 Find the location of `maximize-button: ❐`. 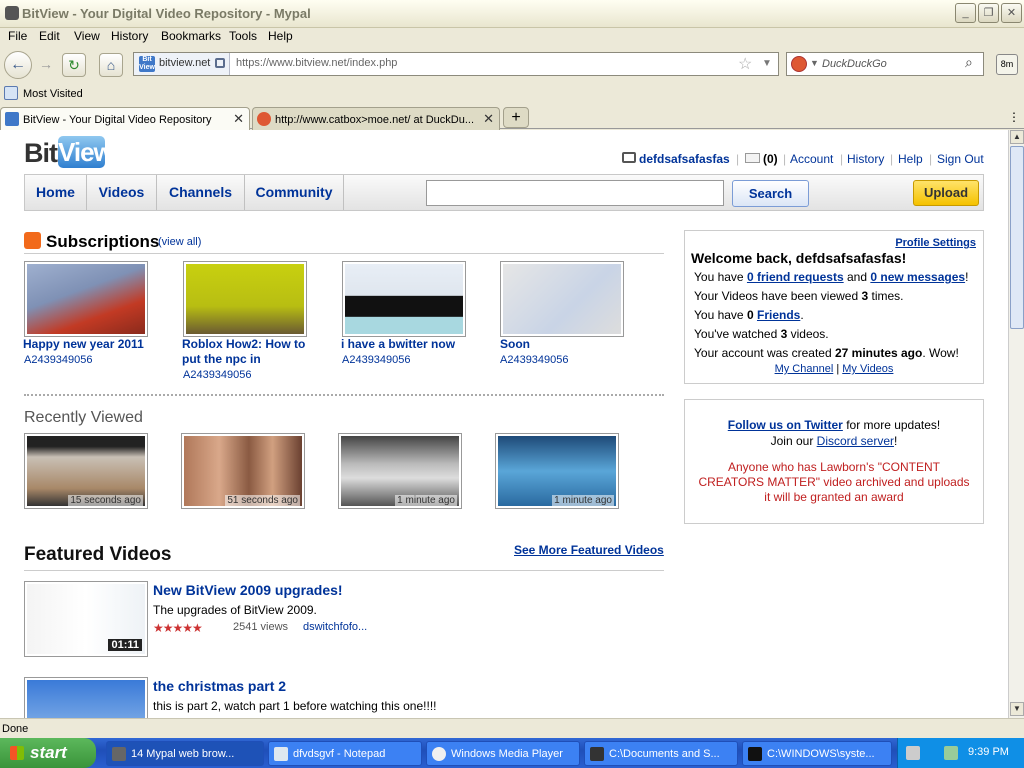

maximize-button: ❐ is located at coordinates (988, 13).